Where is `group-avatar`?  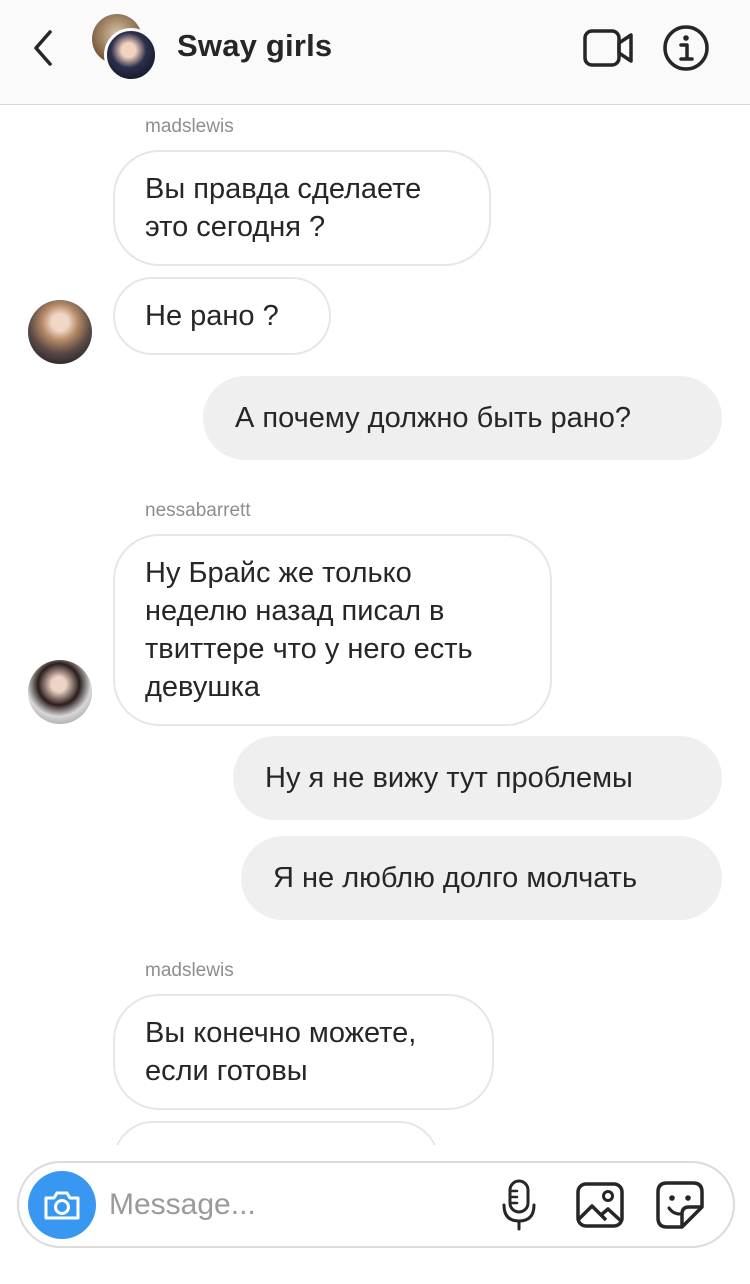
group-avatar is located at coordinates (125, 48).